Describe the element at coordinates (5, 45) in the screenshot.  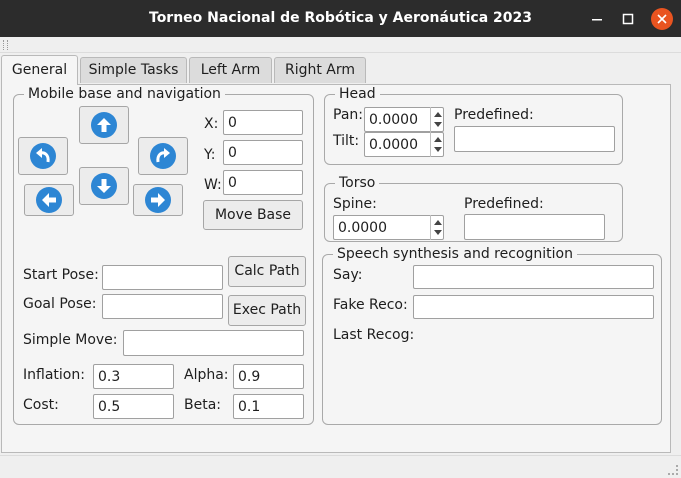
I see `toolbar-grip` at that location.